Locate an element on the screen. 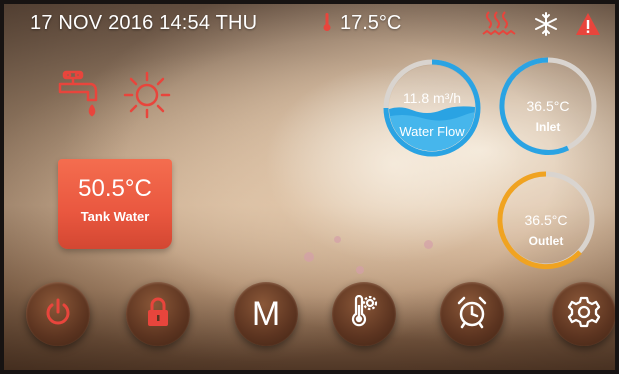 This screenshot has height=374, width=619. defrost-icon is located at coordinates (546, 24).